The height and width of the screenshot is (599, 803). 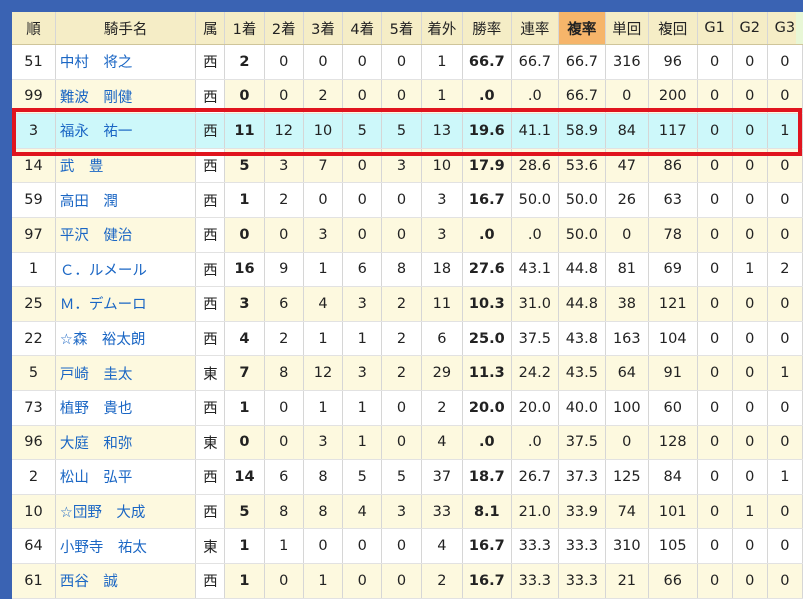 I want to click on cell-place-return: 91, so click(x=673, y=373).